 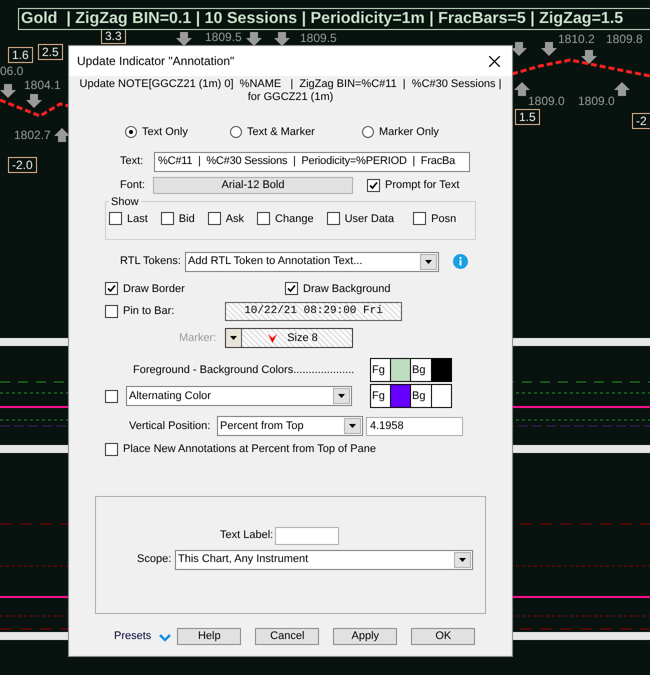 I want to click on checkbox-label: Place New Annotations at Percent from Top of Pane, so click(x=249, y=449).